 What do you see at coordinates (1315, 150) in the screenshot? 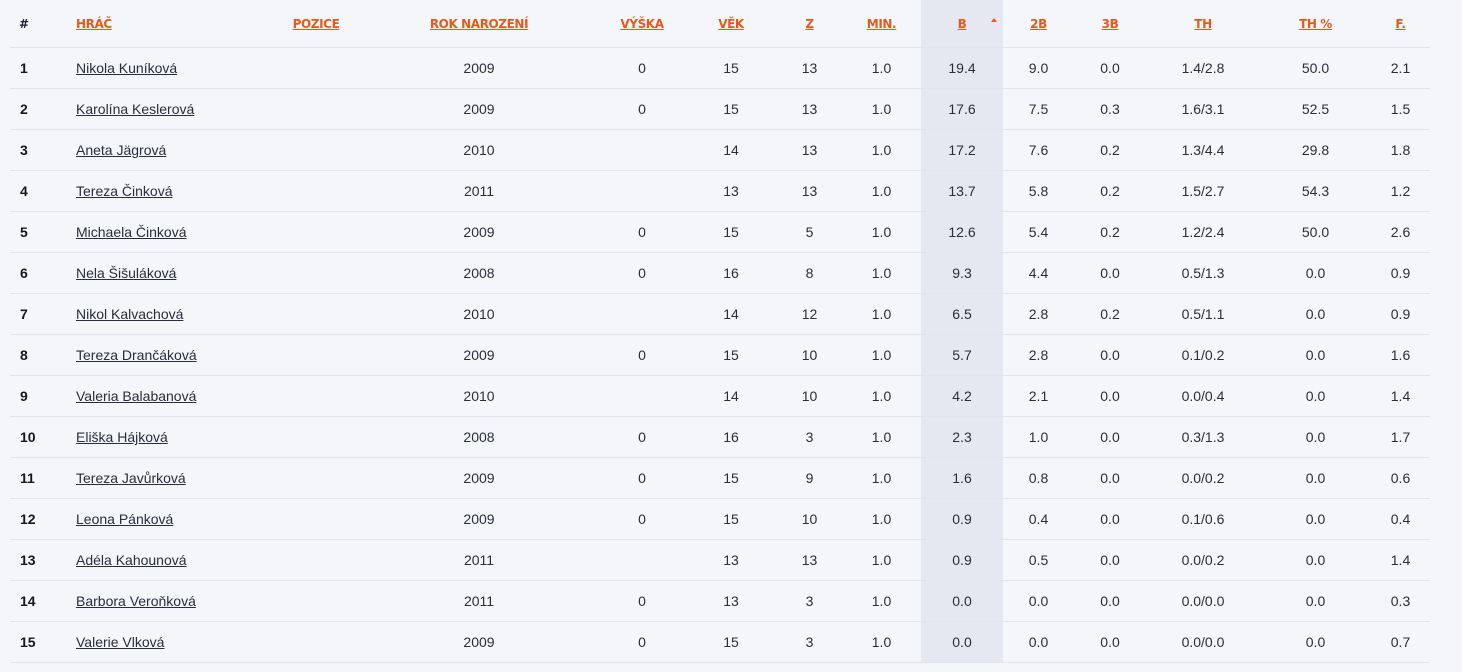
I see `free-throw-pct-cell: 29.8` at bounding box center [1315, 150].